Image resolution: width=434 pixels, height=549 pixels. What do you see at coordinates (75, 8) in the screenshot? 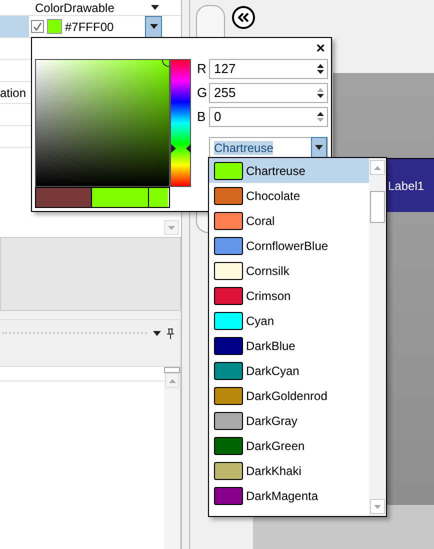
I see `property-value: ColorDrawable` at bounding box center [75, 8].